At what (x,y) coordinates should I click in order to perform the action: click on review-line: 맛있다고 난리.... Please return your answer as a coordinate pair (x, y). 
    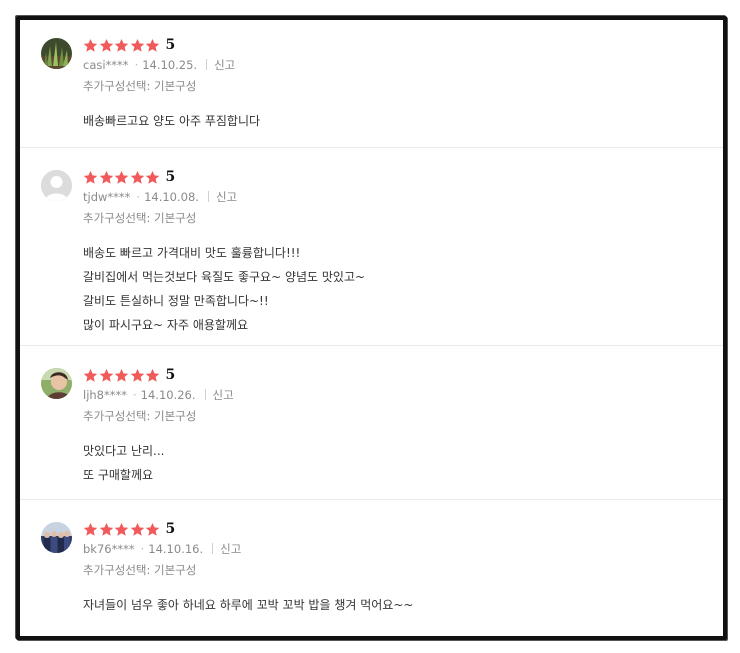
    Looking at the image, I should click on (124, 451).